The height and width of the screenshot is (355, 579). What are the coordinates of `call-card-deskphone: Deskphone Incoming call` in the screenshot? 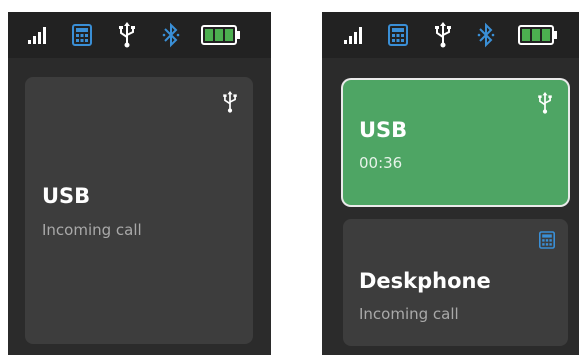 It's located at (455, 282).